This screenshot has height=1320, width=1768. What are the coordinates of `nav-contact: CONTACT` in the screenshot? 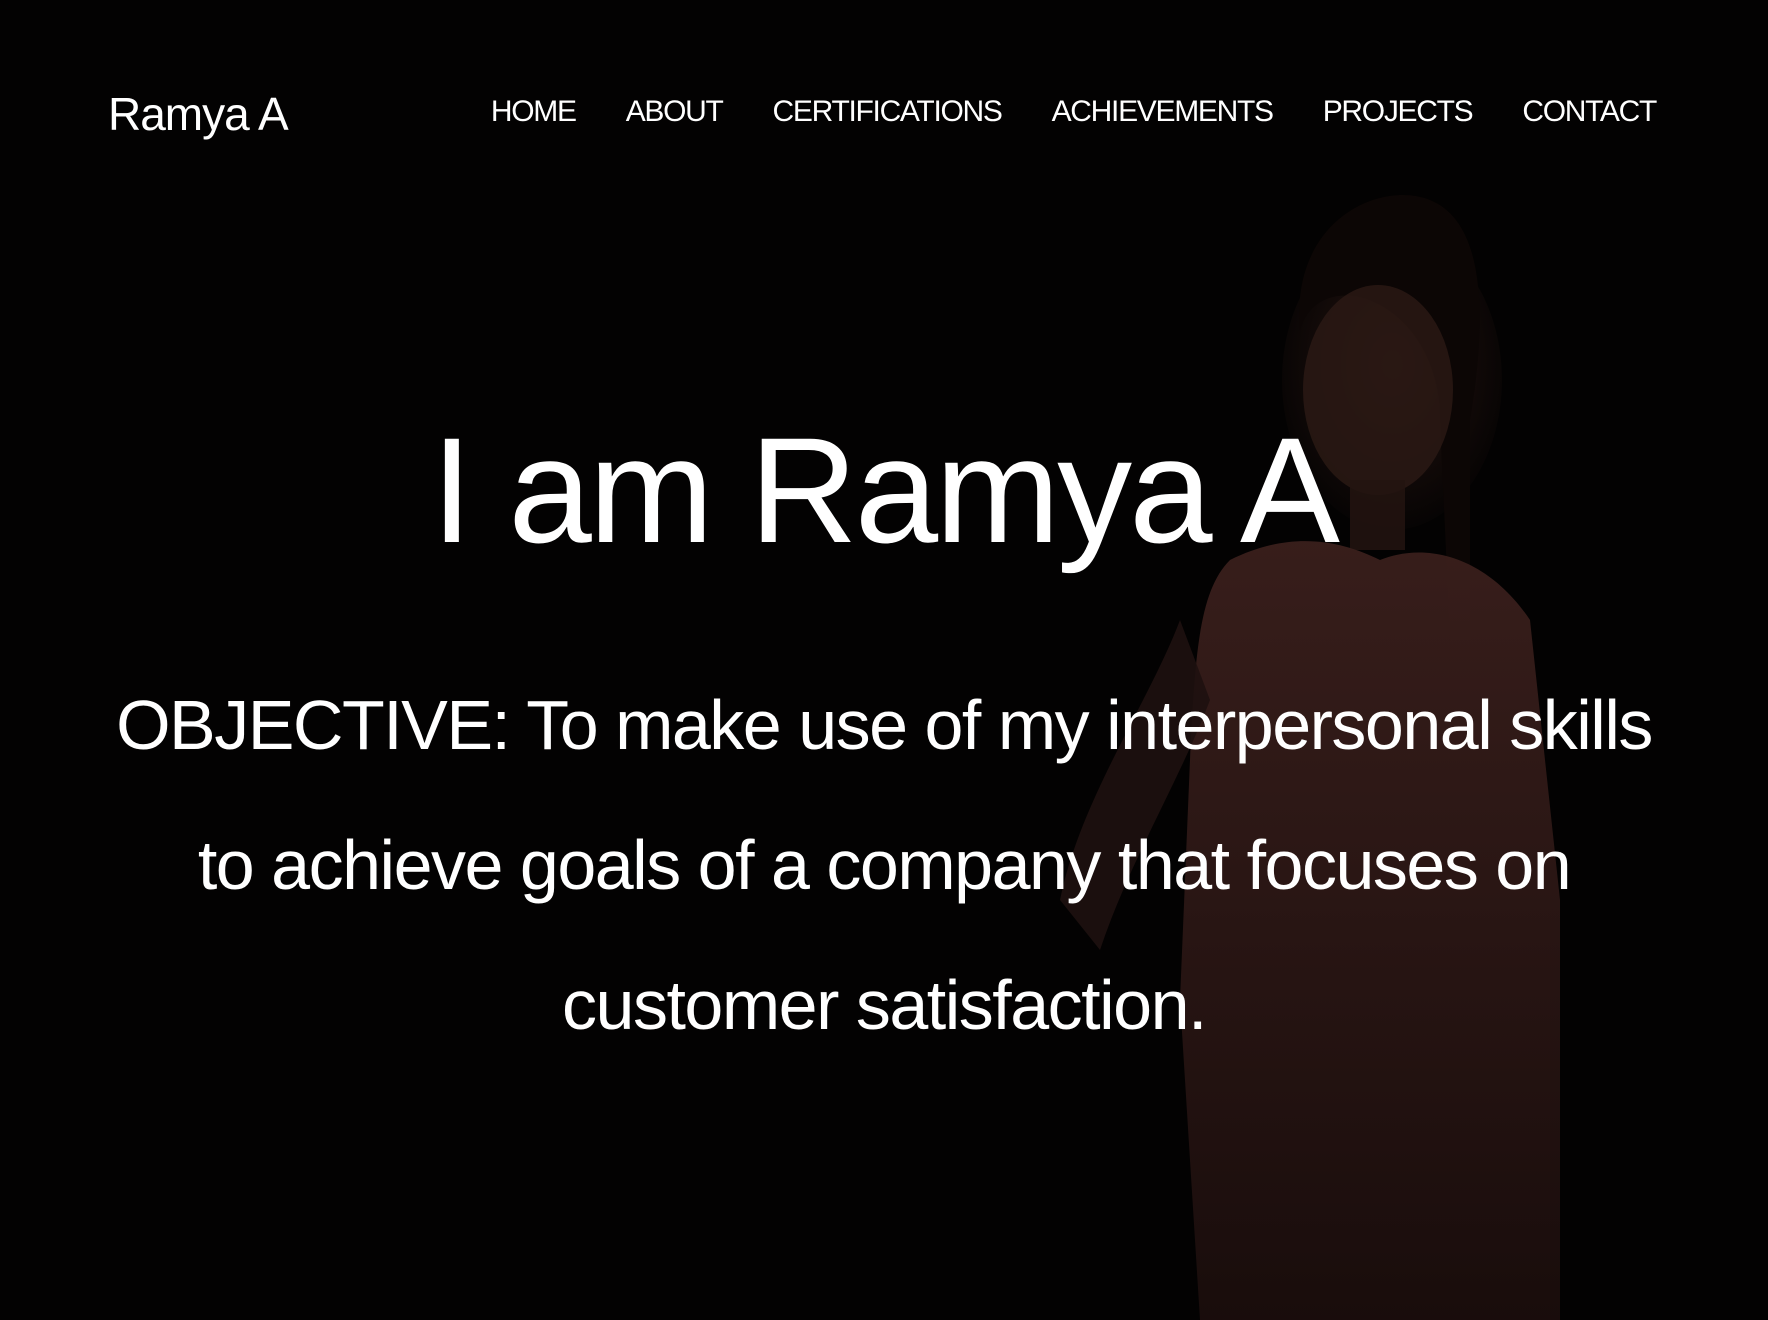 It's located at (1589, 112).